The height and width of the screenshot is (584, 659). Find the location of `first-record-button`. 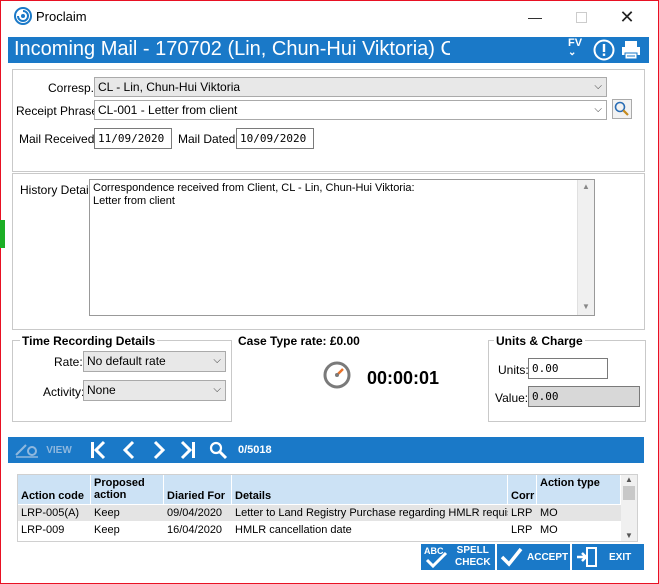

first-record-button is located at coordinates (98, 450).